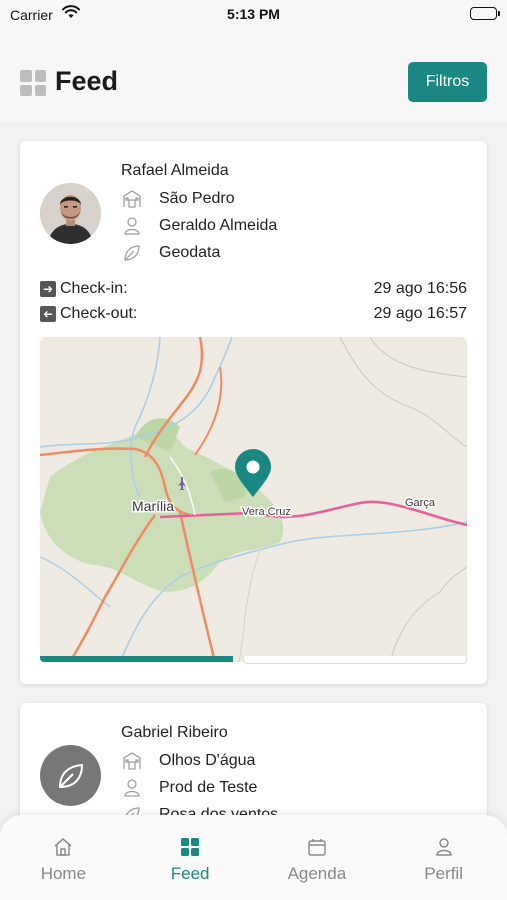  I want to click on page-title: Feed, so click(87, 81).